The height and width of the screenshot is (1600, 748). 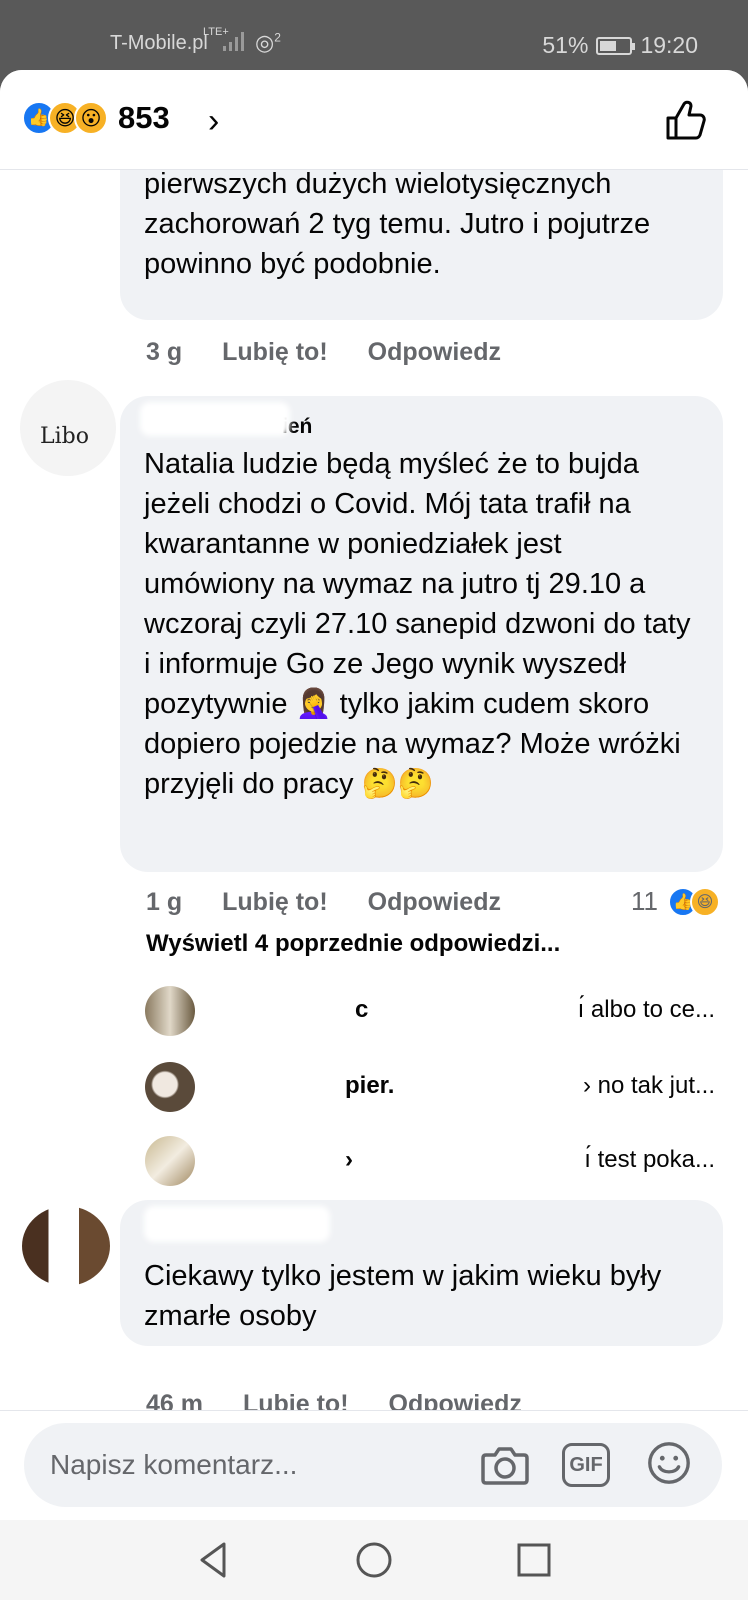 What do you see at coordinates (174, 1400) in the screenshot?
I see `comment-time: 46 m` at bounding box center [174, 1400].